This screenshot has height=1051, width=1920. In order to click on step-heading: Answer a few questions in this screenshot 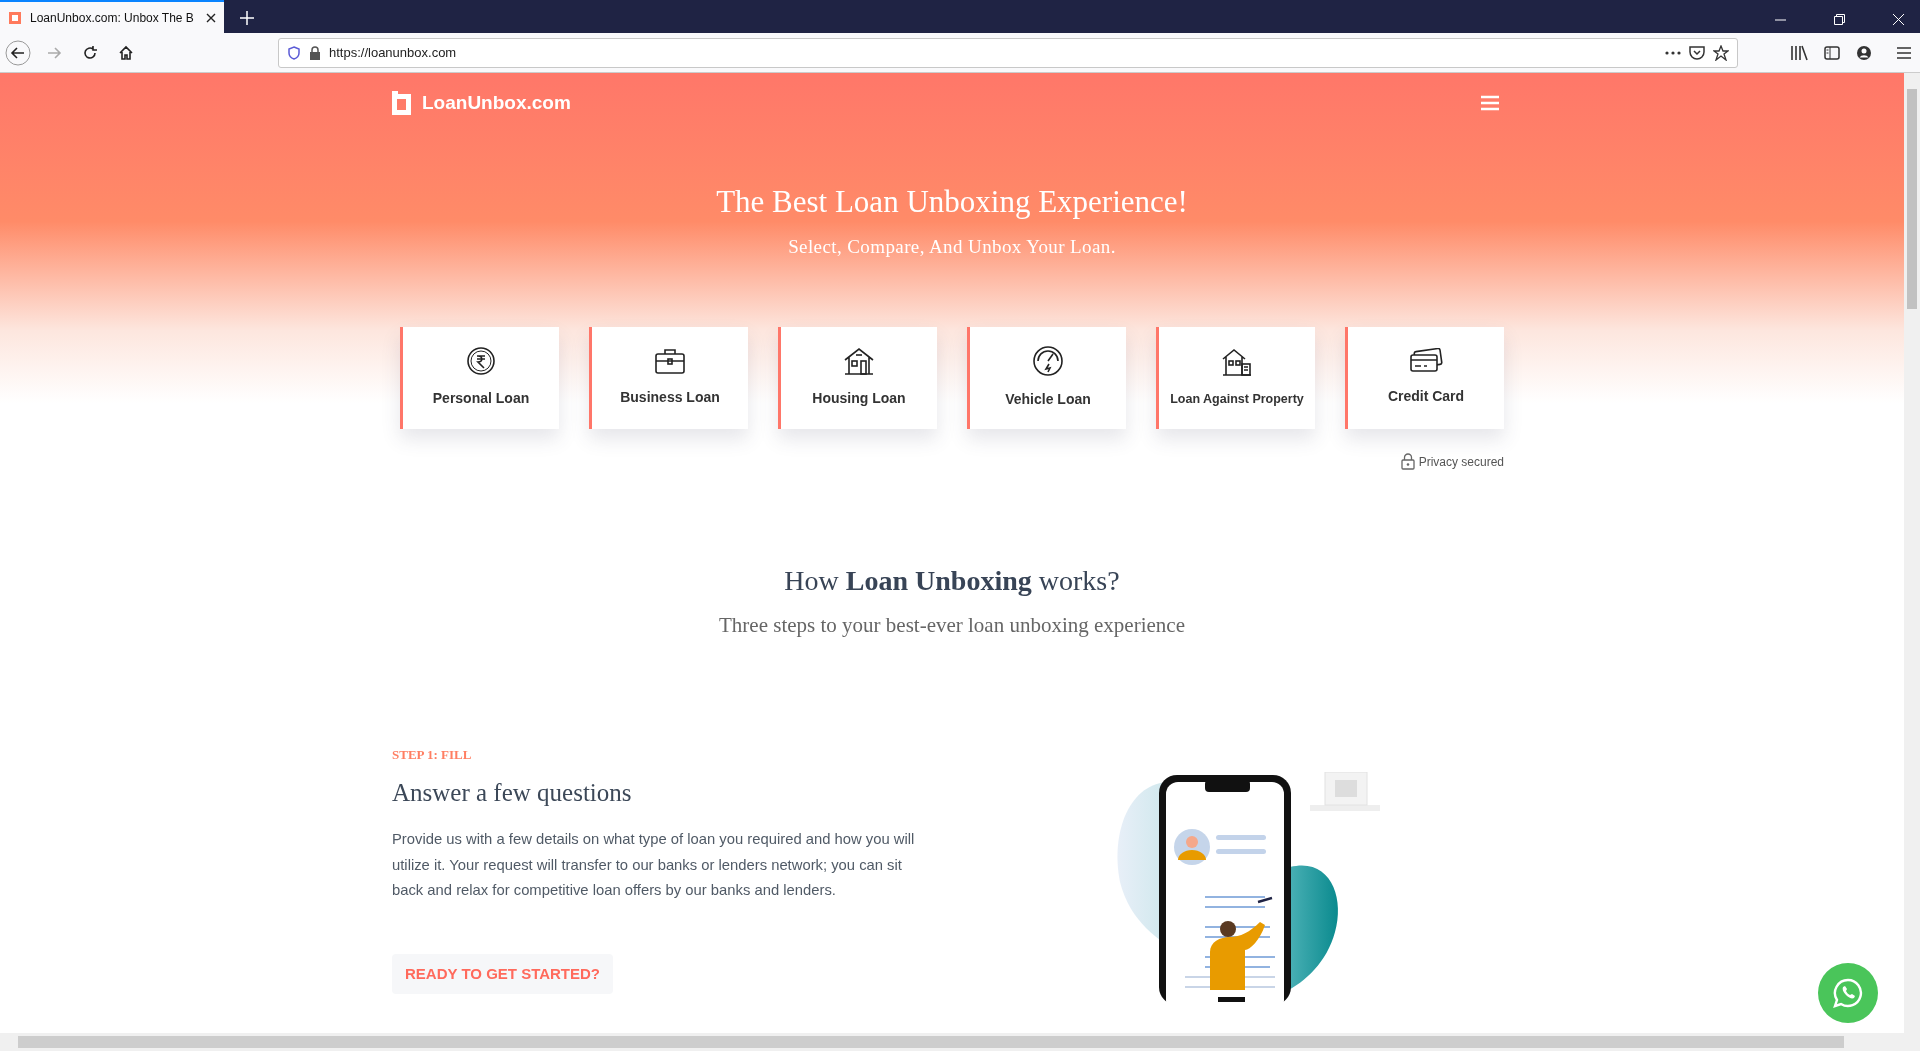, I will do `click(512, 792)`.